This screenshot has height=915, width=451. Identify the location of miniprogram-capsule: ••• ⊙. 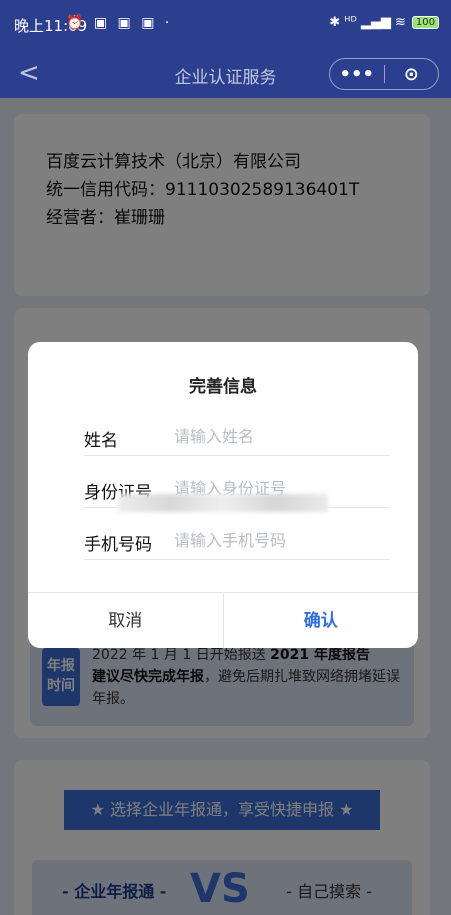
(384, 74).